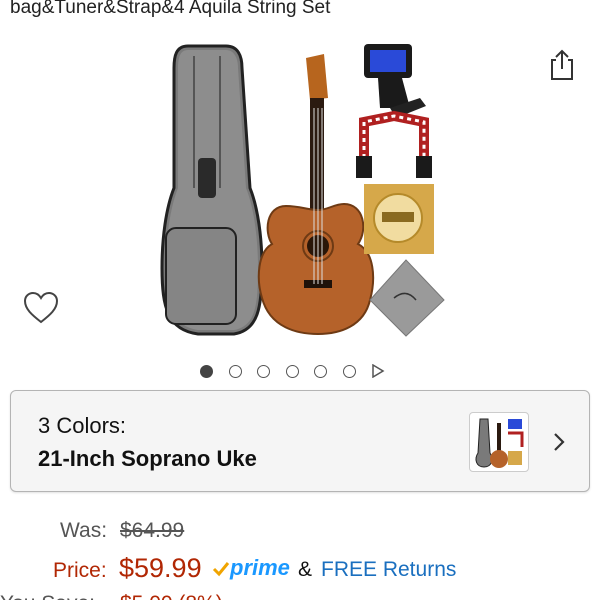  Describe the element at coordinates (160, 568) in the screenshot. I see `current-price: $59.99` at that location.